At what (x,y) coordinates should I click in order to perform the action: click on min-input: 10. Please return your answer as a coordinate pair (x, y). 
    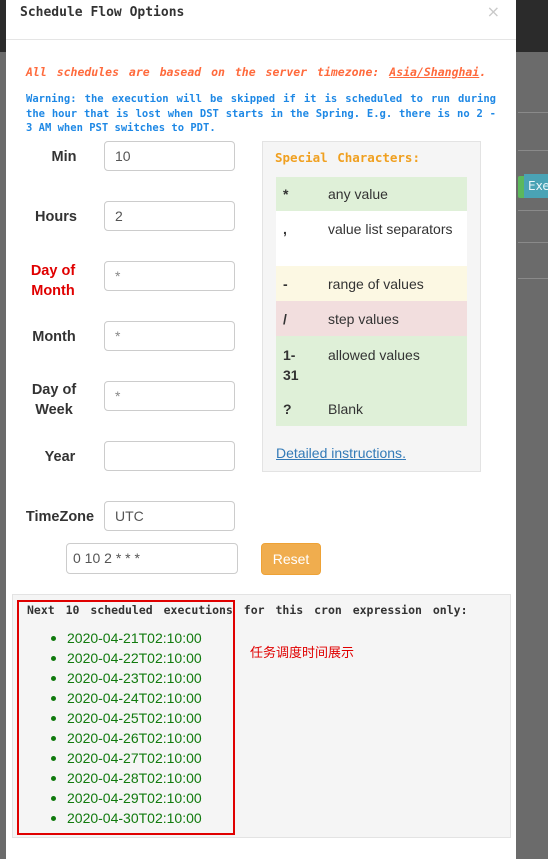
    Looking at the image, I should click on (169, 156).